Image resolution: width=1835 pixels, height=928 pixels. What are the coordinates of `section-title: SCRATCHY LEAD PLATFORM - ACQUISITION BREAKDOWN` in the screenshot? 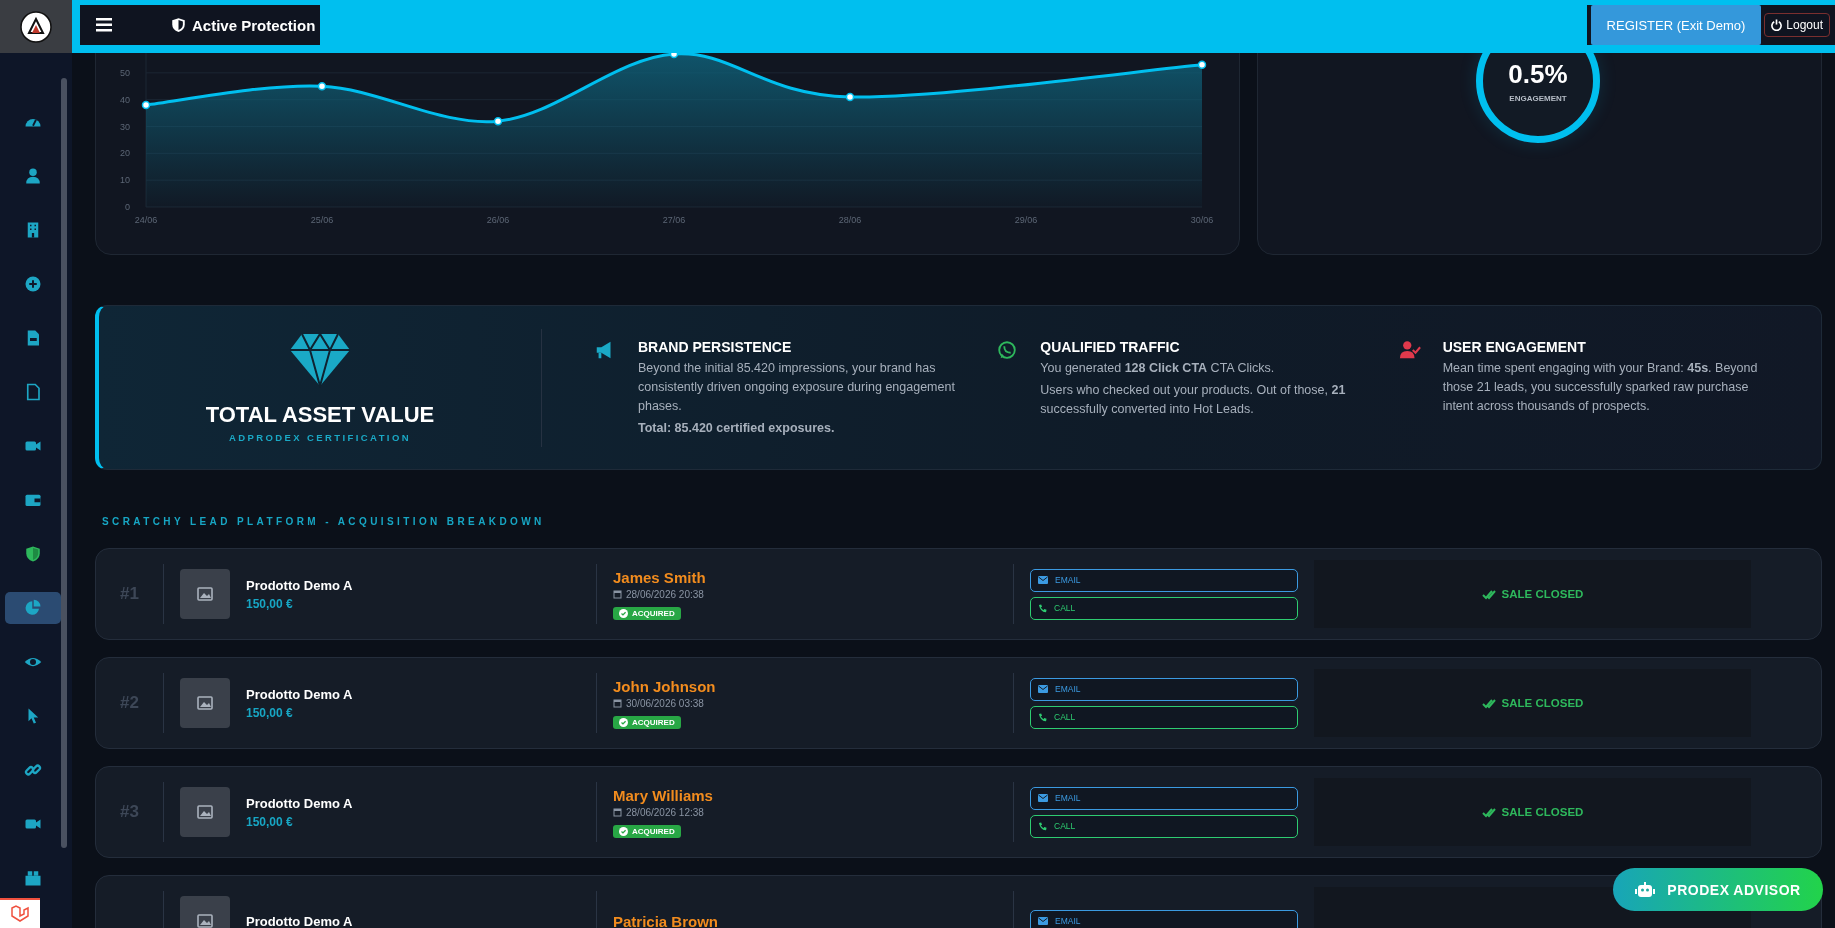 It's located at (324, 521).